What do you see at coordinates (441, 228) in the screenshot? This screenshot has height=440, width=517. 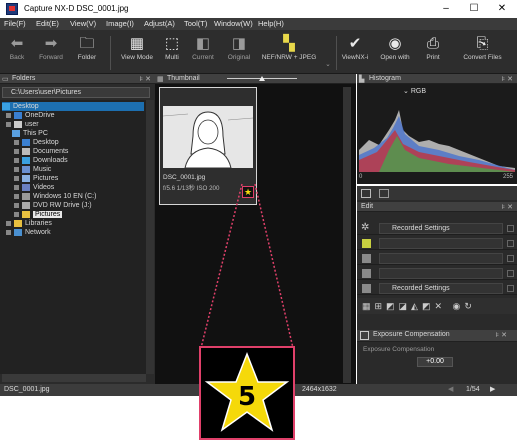 I see `picture-control-select: Recorded Settings` at bounding box center [441, 228].